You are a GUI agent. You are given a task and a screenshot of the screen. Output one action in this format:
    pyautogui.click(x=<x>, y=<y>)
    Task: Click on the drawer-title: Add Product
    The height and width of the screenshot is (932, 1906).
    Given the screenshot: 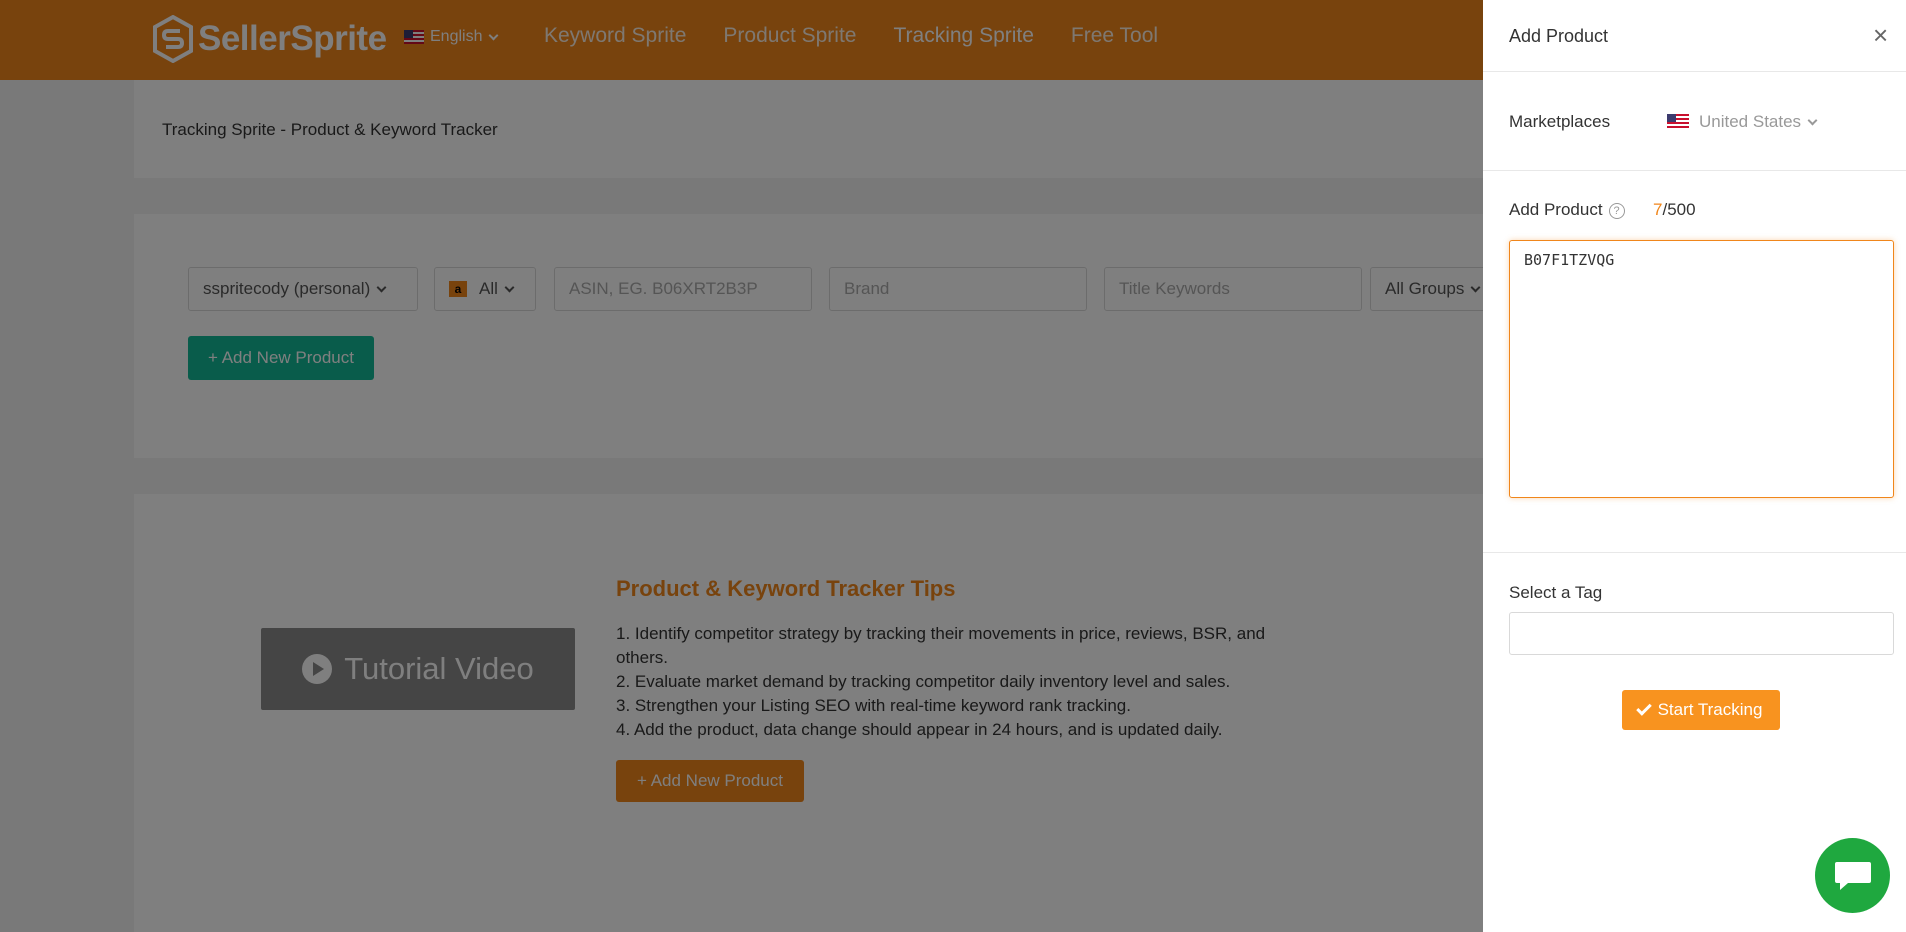 What is the action you would take?
    pyautogui.click(x=1559, y=36)
    